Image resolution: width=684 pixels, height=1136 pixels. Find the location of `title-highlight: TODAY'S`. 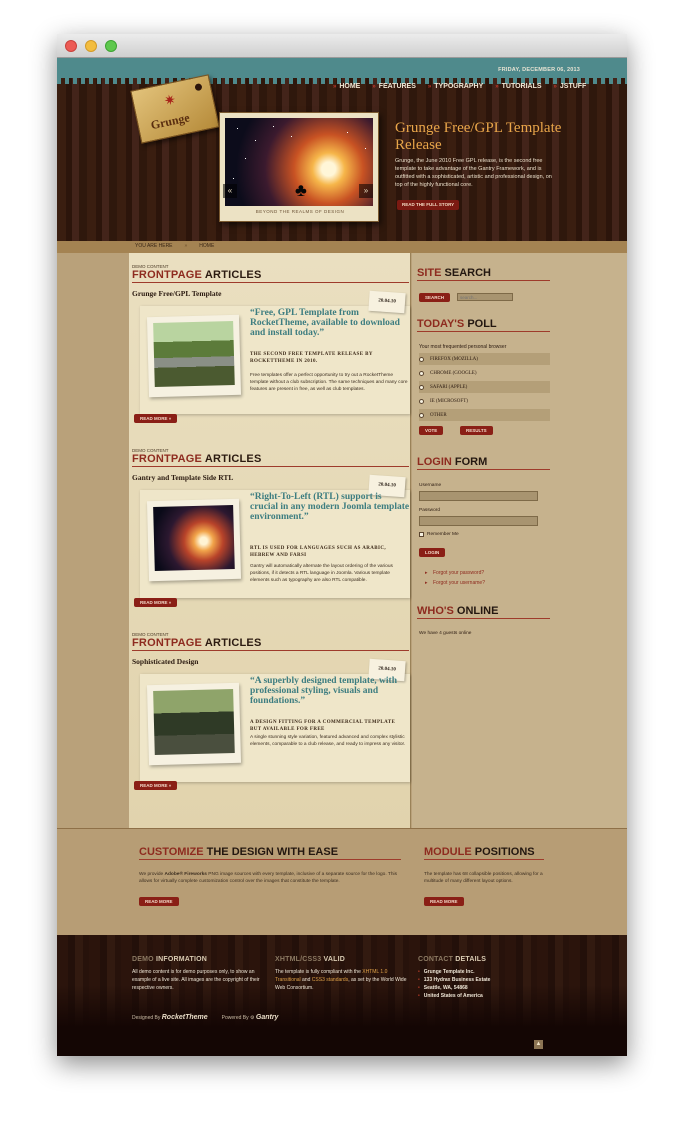

title-highlight: TODAY'S is located at coordinates (441, 324).